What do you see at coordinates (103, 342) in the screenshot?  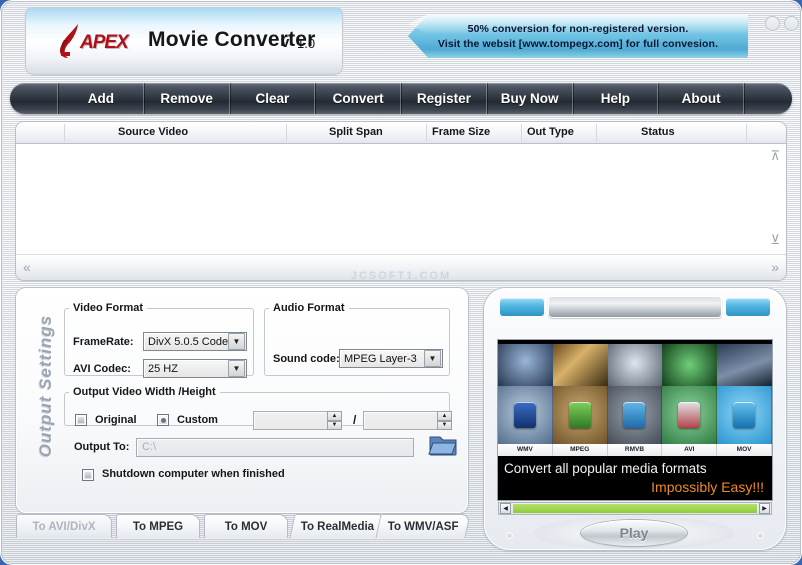 I see `framerate-label: FrameRate:` at bounding box center [103, 342].